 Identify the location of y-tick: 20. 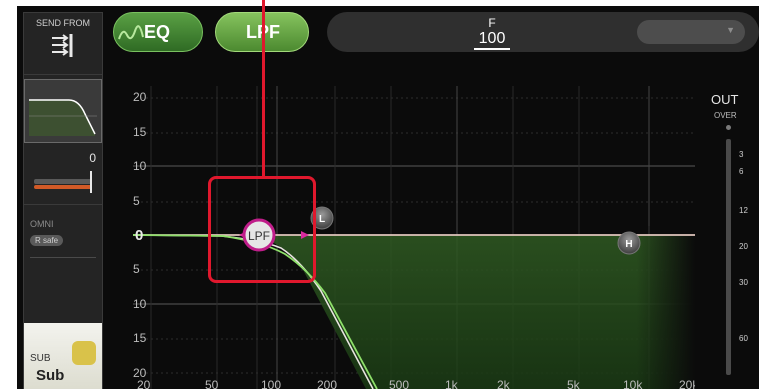
(140, 97).